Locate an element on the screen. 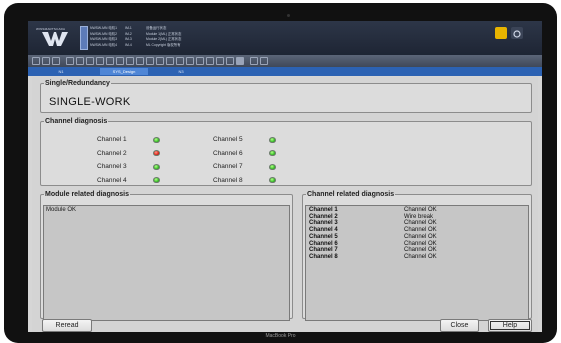  toolbar is located at coordinates (285, 61).